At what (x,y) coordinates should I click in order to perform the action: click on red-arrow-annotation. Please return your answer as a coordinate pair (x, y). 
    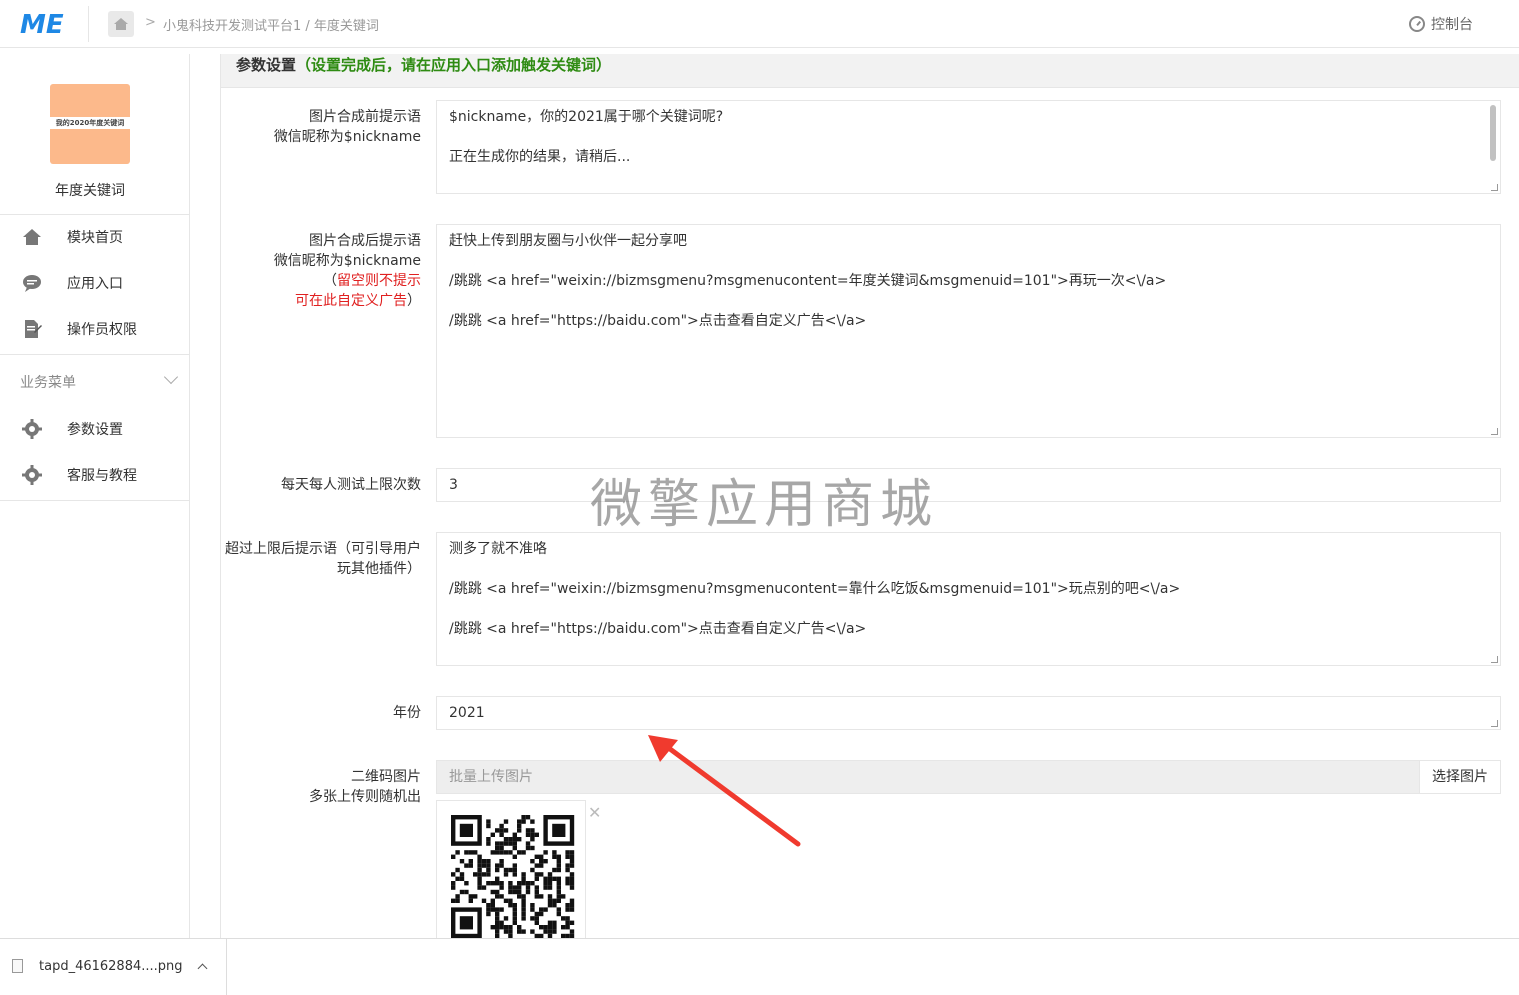
    Looking at the image, I should click on (724, 791).